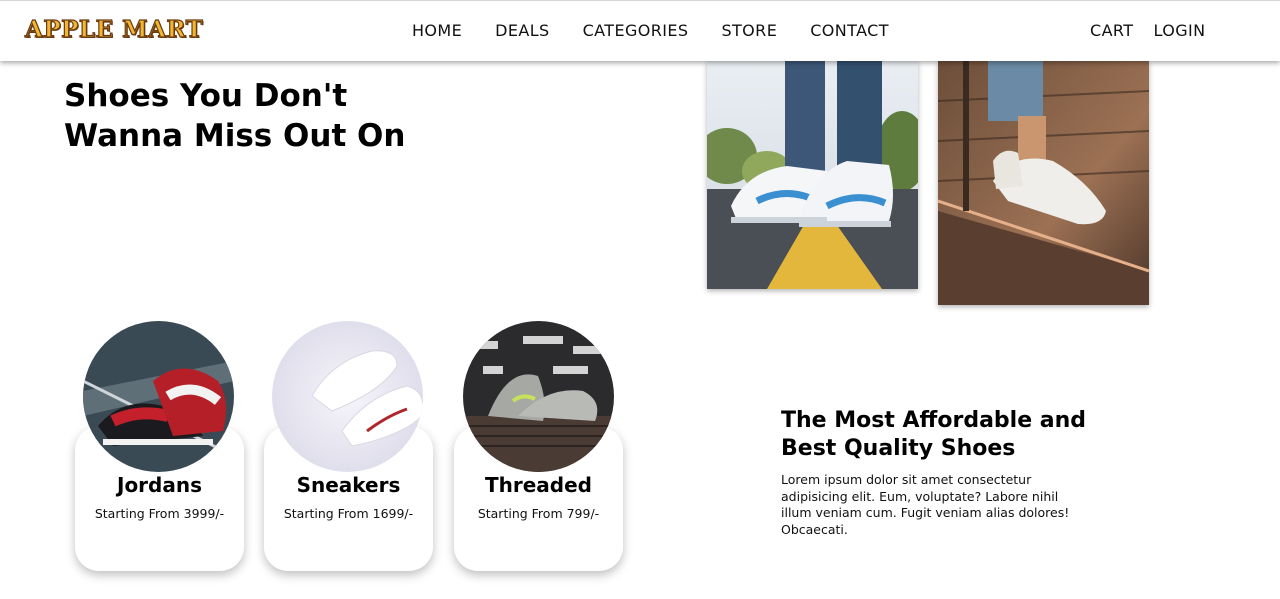 The image size is (1280, 599). Describe the element at coordinates (749, 30) in the screenshot. I see `nav-link-store: STORE` at that location.